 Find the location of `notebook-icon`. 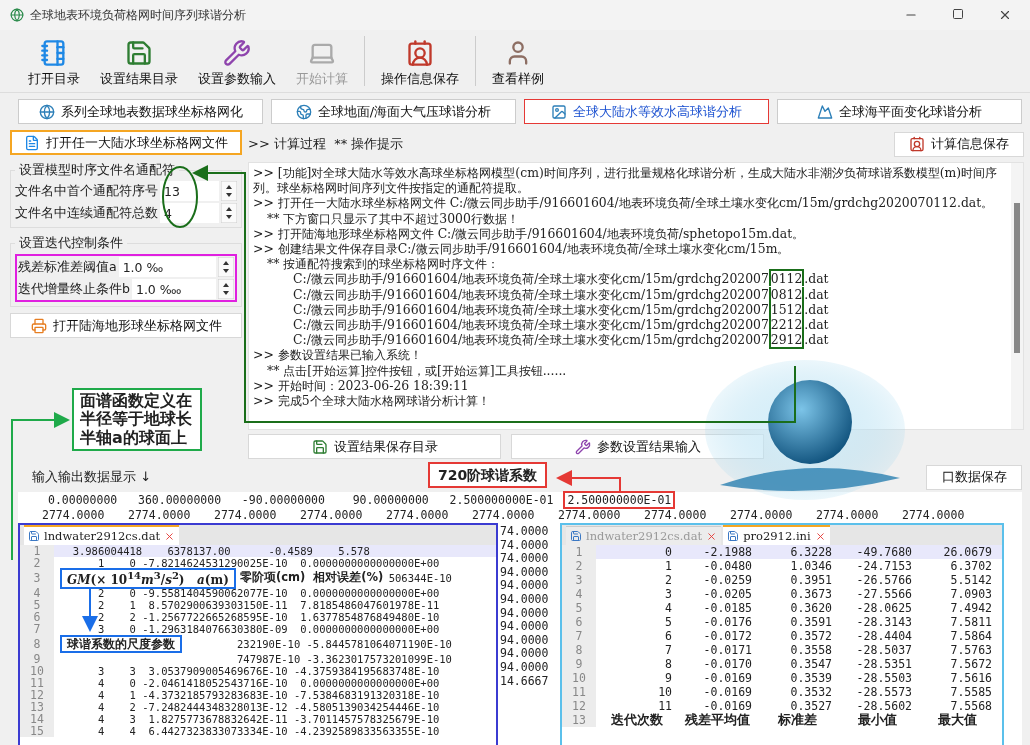

notebook-icon is located at coordinates (54, 53).